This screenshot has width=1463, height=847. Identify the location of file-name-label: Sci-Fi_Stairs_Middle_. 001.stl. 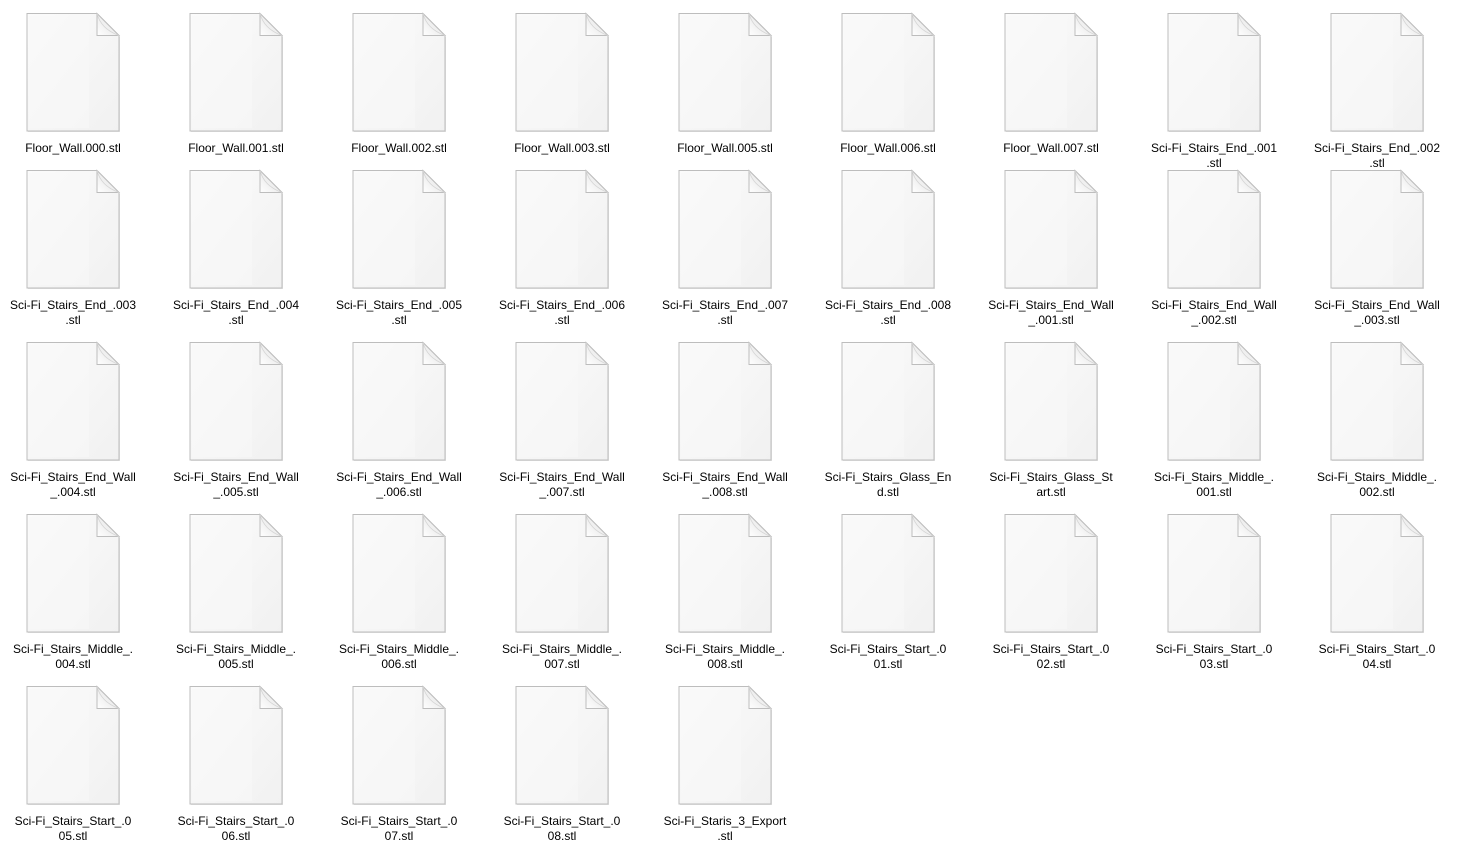
(1214, 484).